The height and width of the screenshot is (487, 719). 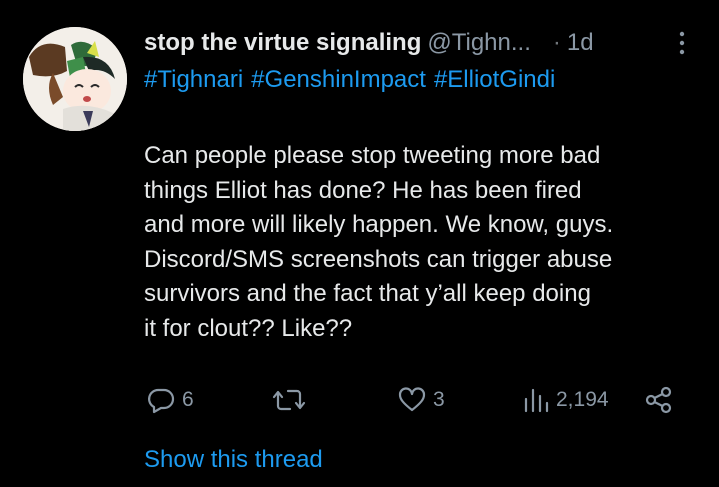 I want to click on hashtag-line: #Tighnari #GenshinImpact #ElliotGindi, so click(x=353, y=80).